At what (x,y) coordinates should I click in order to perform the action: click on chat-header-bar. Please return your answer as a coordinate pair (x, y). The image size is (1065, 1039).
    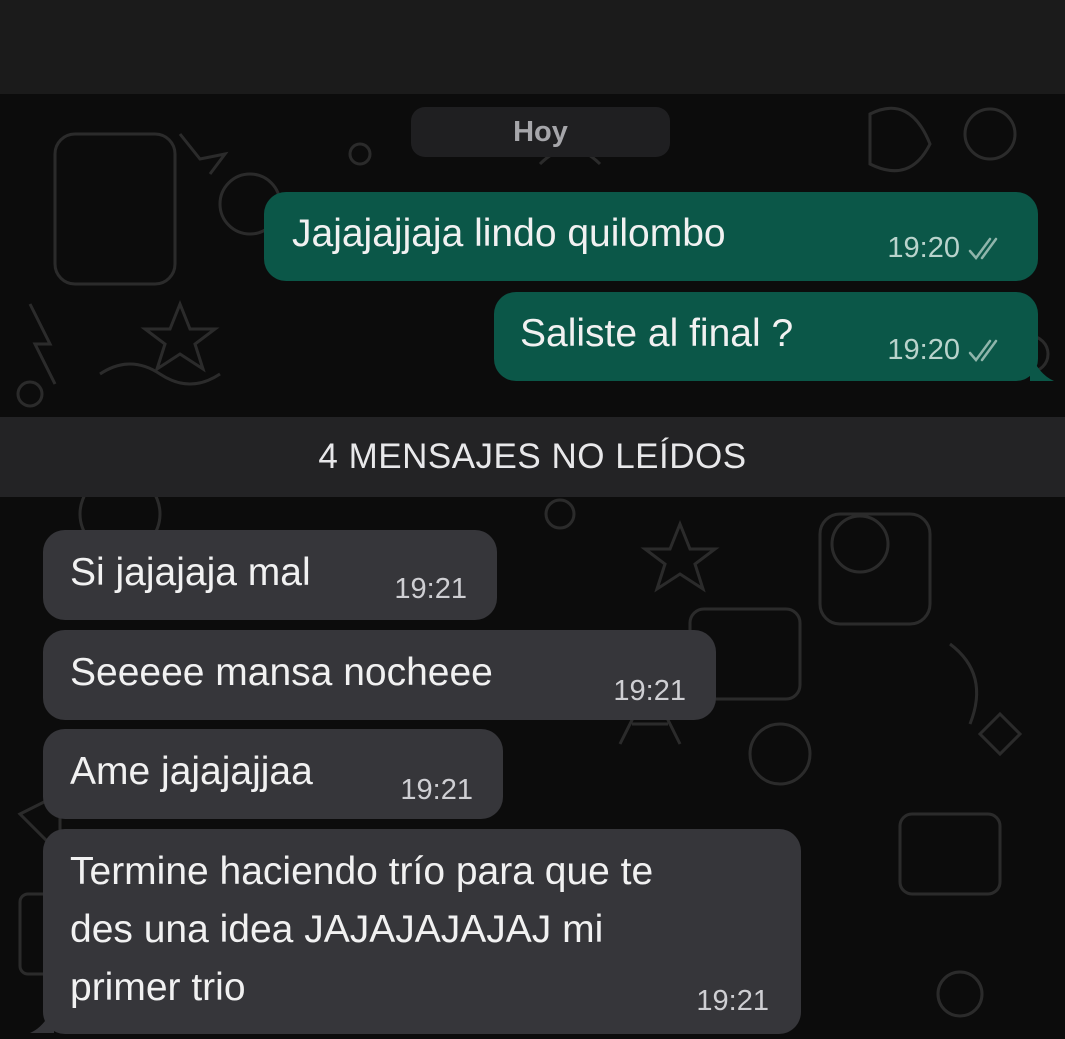
    Looking at the image, I should click on (532, 47).